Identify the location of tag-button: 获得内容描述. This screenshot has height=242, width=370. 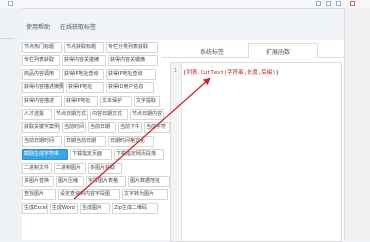
(42, 101).